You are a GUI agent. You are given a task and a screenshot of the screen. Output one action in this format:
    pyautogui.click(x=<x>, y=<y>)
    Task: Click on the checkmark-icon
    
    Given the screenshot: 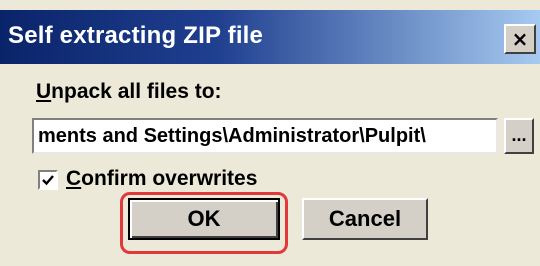 What is the action you would take?
    pyautogui.click(x=48, y=180)
    